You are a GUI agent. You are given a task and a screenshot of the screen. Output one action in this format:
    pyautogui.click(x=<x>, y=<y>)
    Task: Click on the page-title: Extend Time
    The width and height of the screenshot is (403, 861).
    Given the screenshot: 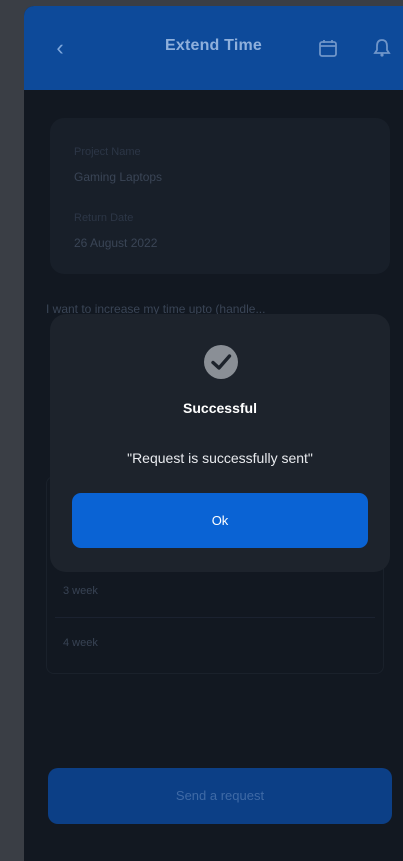 What is the action you would take?
    pyautogui.click(x=213, y=45)
    